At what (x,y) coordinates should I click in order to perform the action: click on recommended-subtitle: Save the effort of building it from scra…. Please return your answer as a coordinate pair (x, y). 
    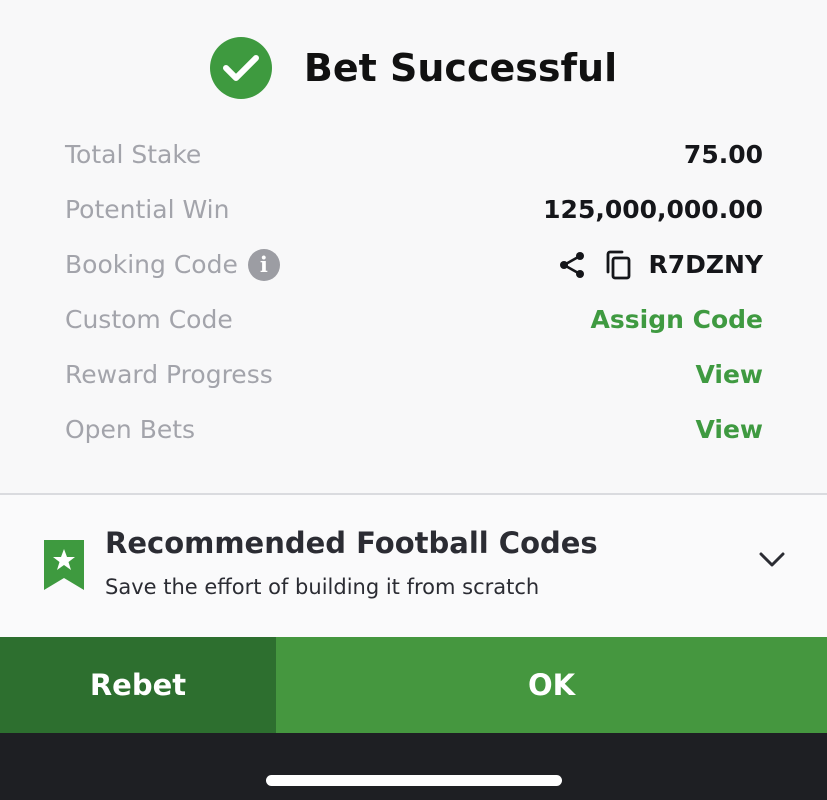
    Looking at the image, I should click on (322, 587).